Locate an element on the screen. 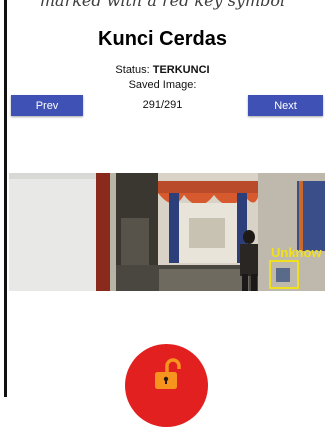 The height and width of the screenshot is (427, 325). open-padlock-icon is located at coordinates (167, 373).